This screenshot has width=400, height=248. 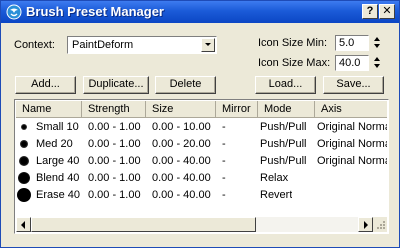 I want to click on scroll-right-button, so click(x=365, y=224).